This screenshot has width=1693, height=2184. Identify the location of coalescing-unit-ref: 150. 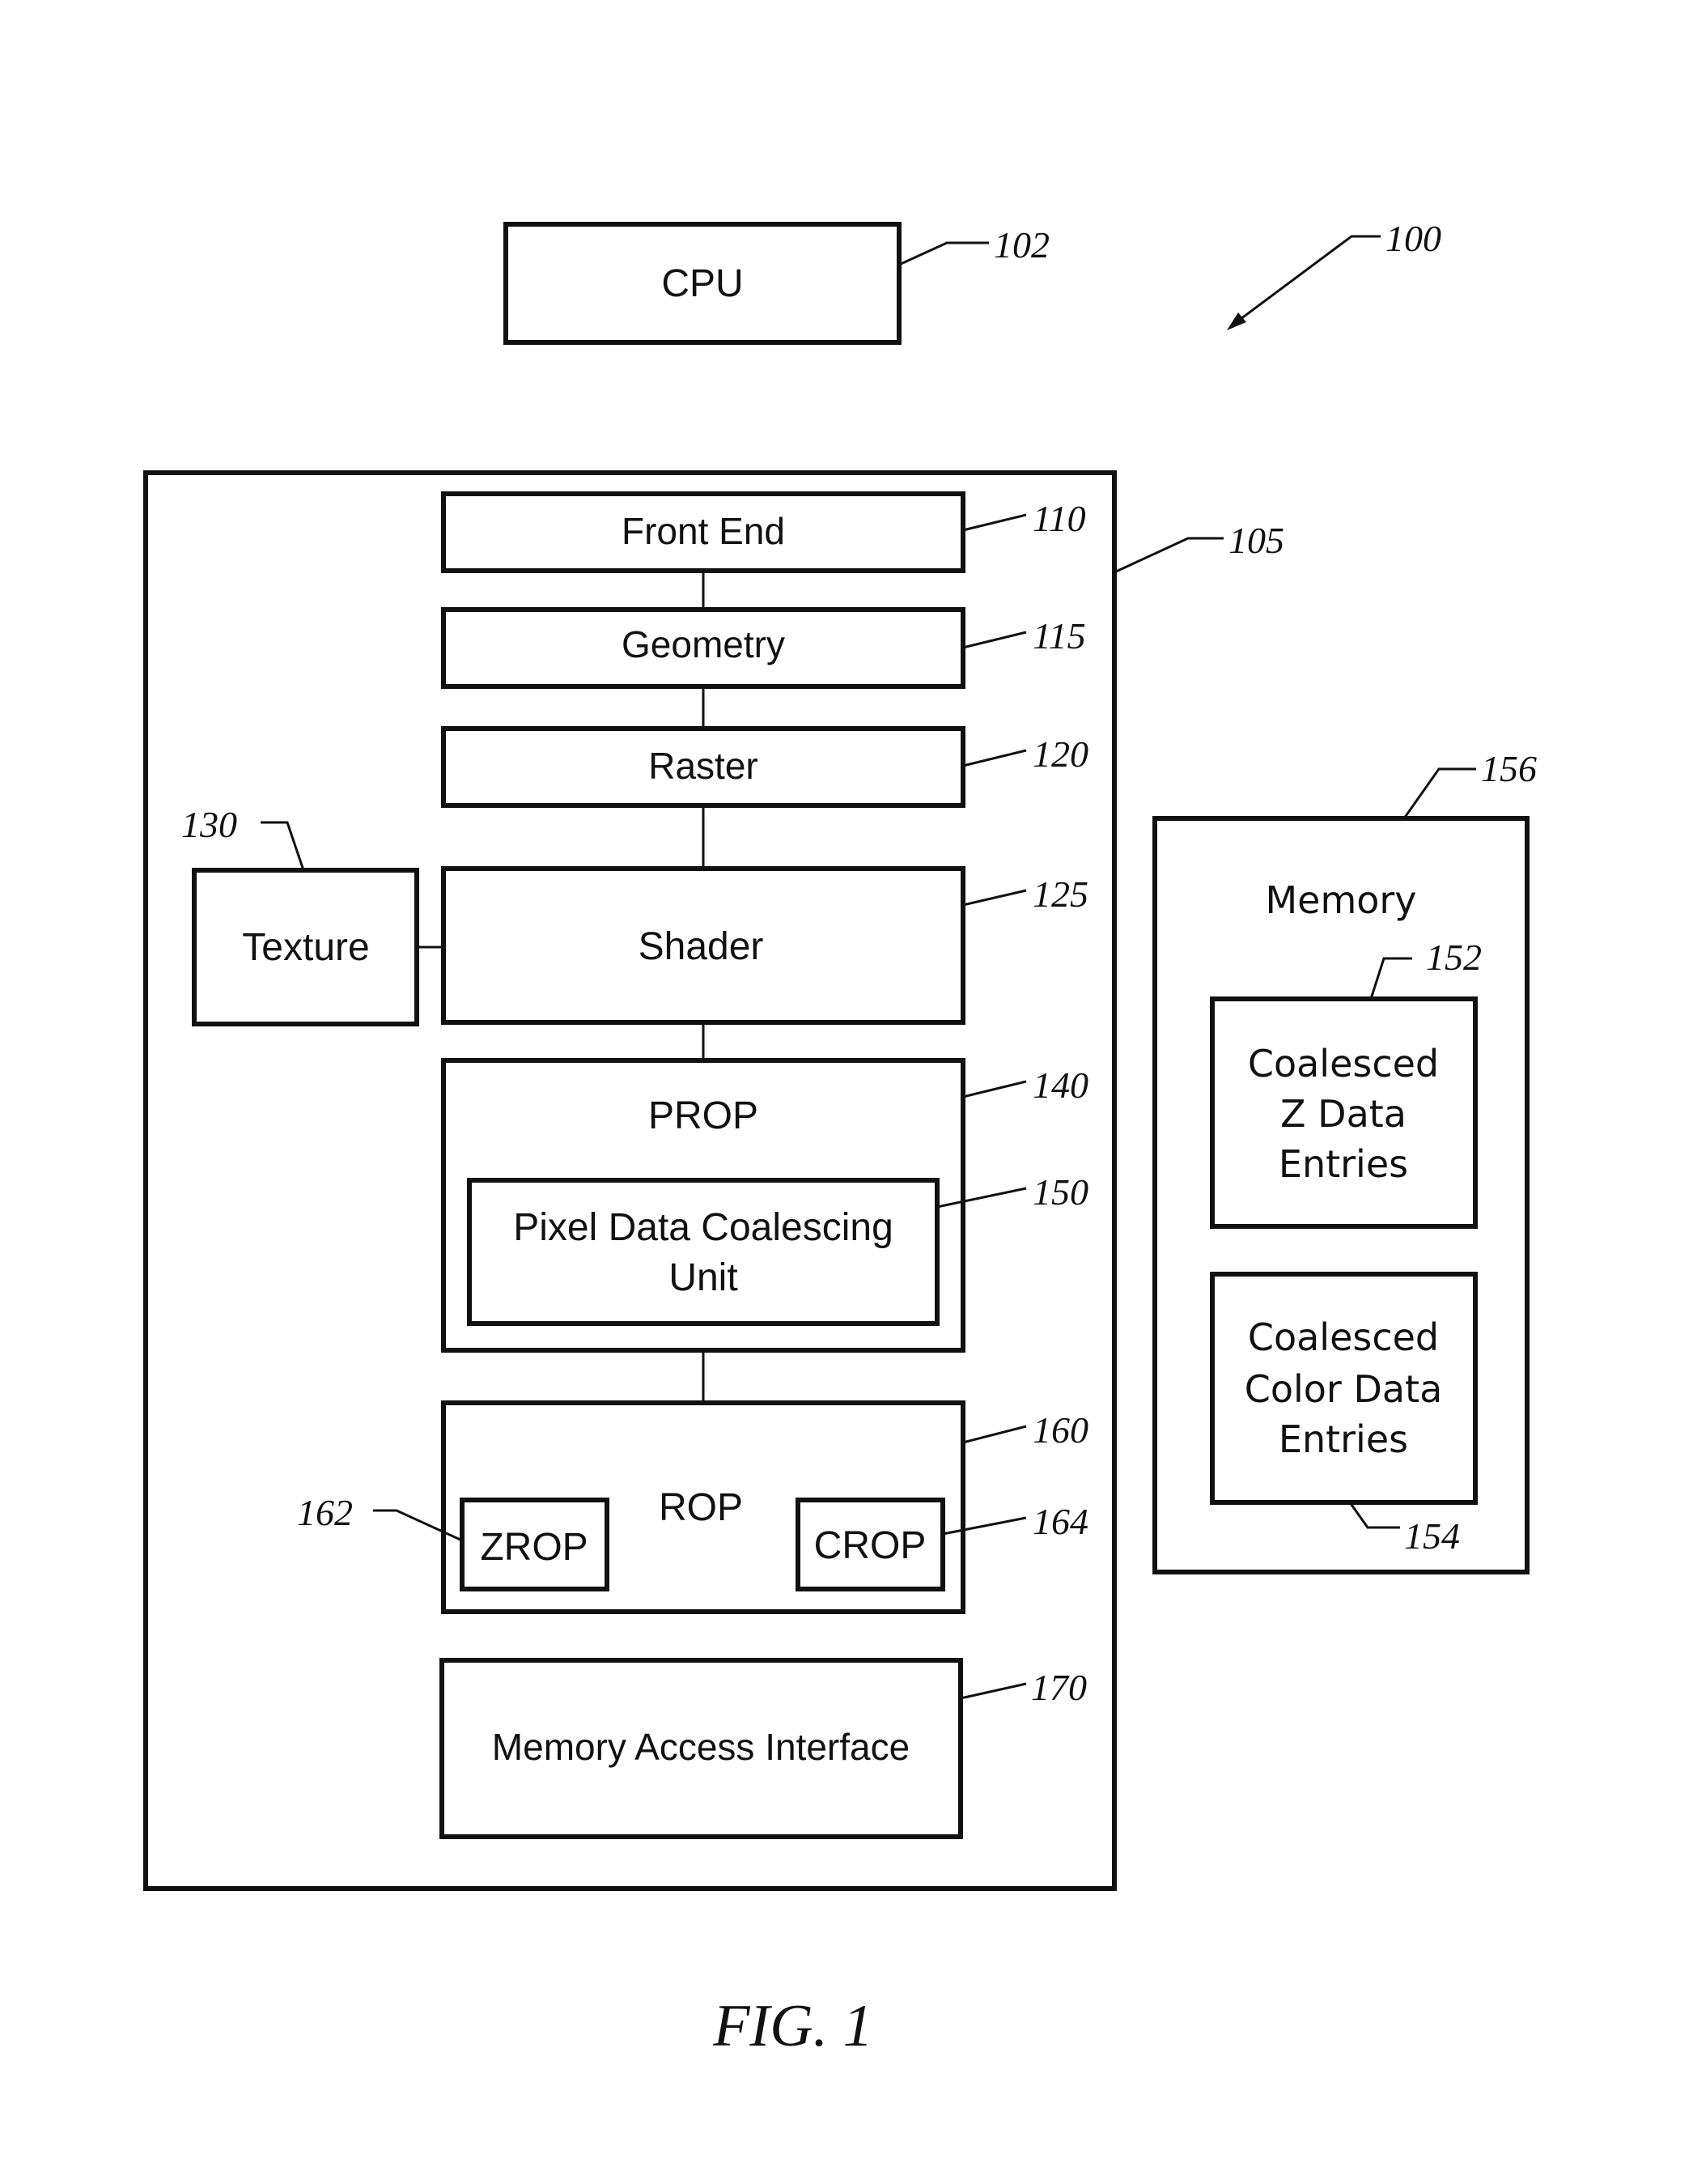
(1061, 1192).